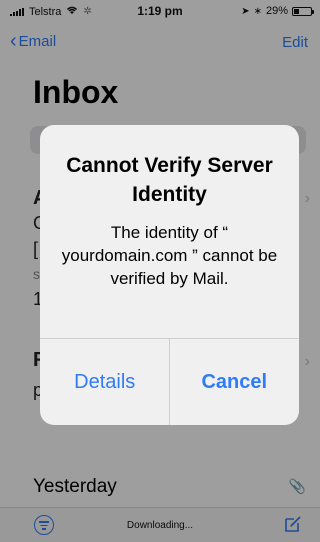 The width and height of the screenshot is (320, 542). What do you see at coordinates (169, 180) in the screenshot?
I see `alert-title: Cannot Verify Server Identity` at bounding box center [169, 180].